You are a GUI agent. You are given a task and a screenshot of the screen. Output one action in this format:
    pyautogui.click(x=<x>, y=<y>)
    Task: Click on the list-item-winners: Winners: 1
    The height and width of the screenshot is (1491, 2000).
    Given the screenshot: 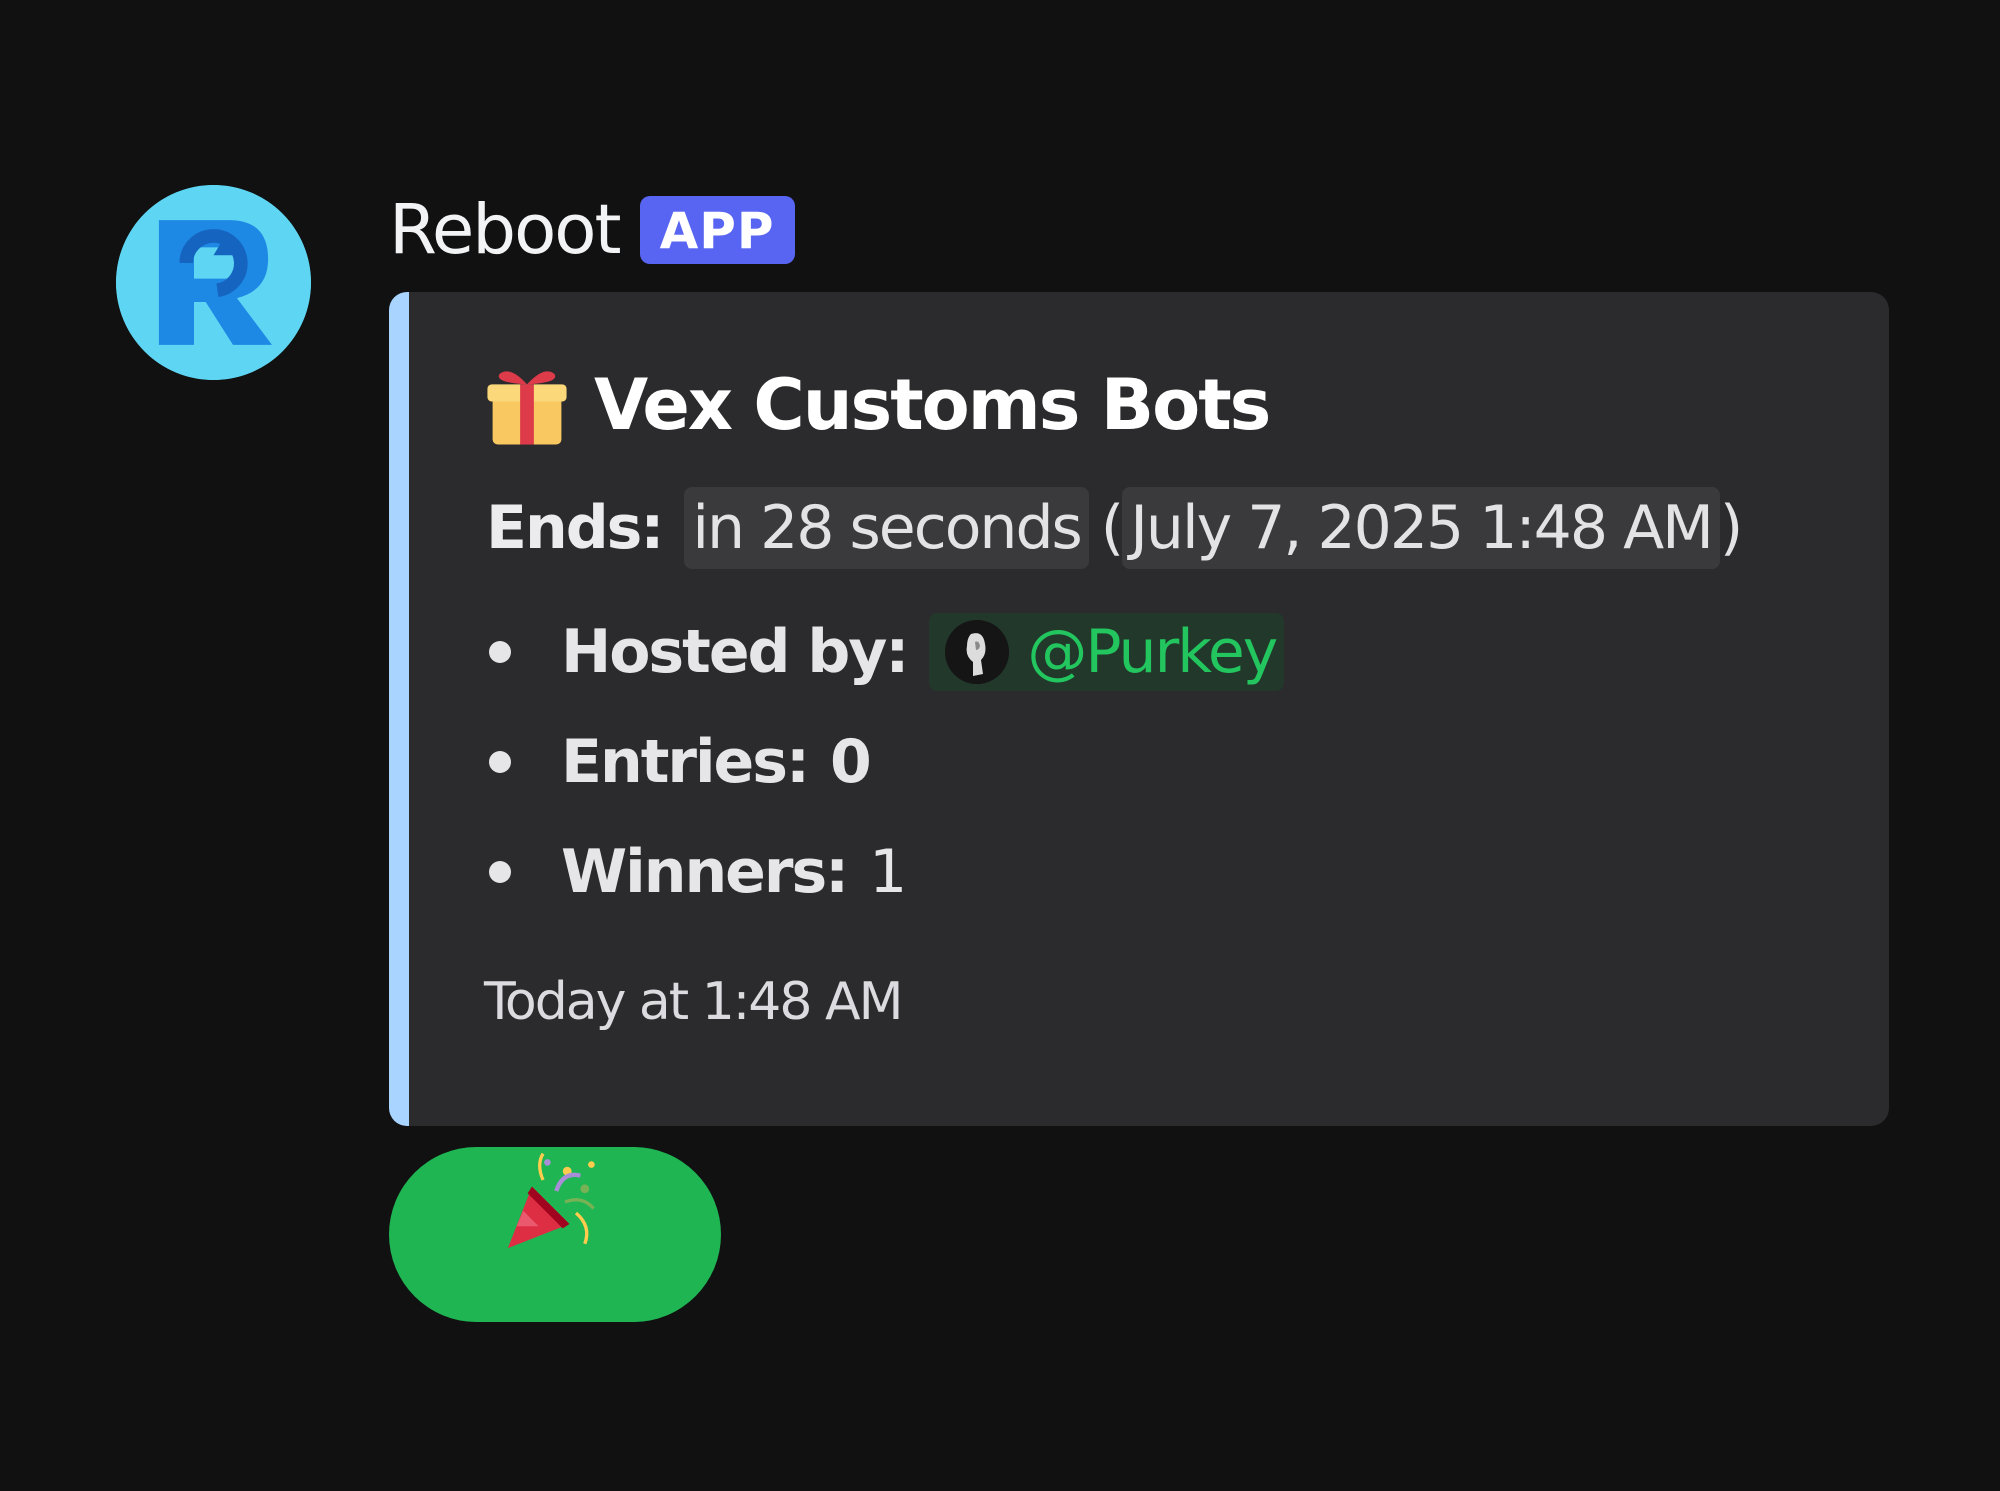 What is the action you would take?
    pyautogui.click(x=884, y=872)
    